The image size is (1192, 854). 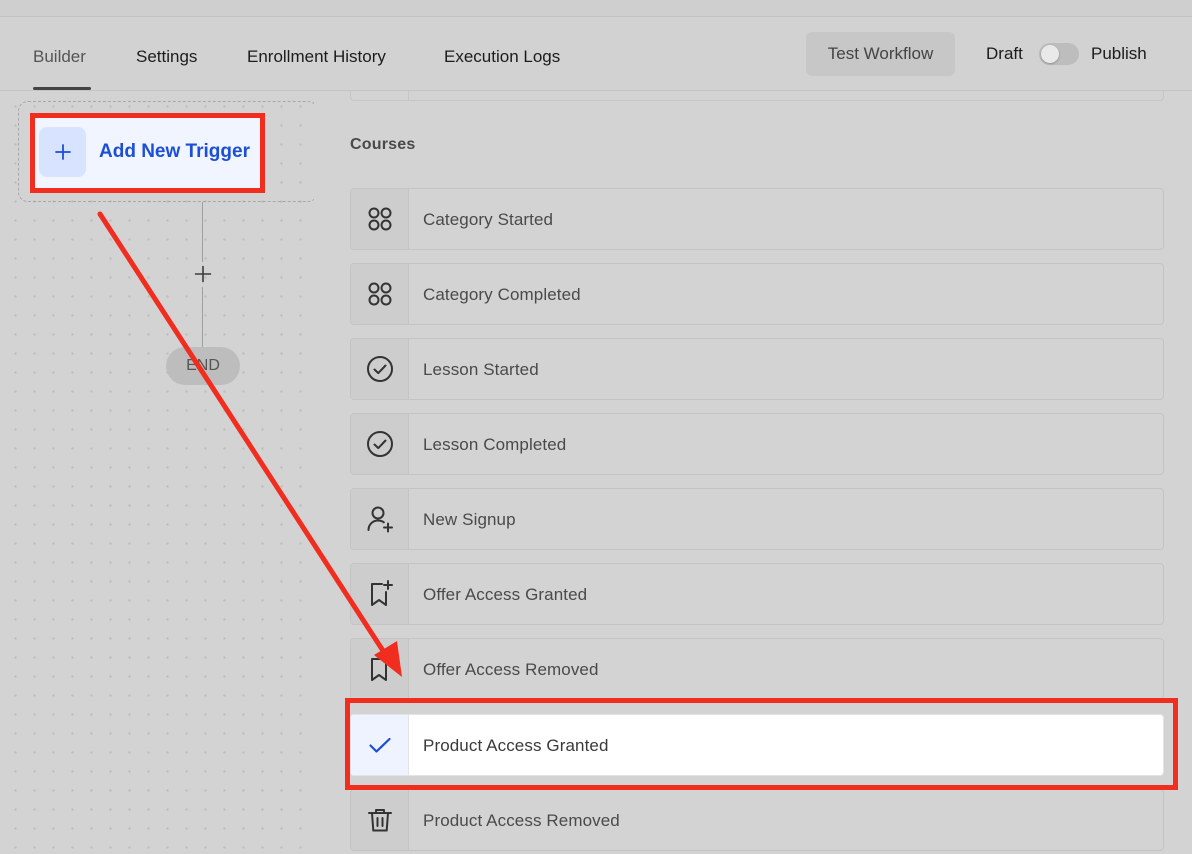 What do you see at coordinates (880, 54) in the screenshot?
I see `test-workflow-button: Test Workflow` at bounding box center [880, 54].